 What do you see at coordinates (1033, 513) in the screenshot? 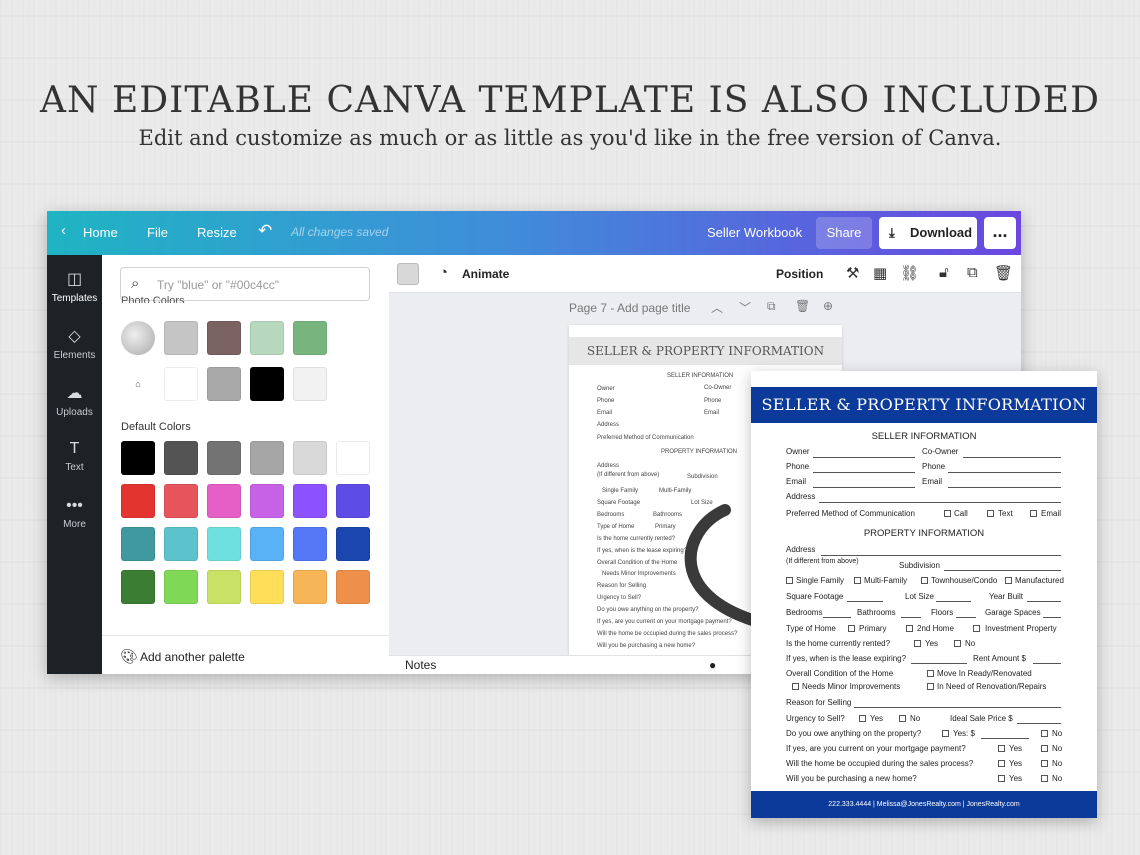
I see `email-checkbox` at bounding box center [1033, 513].